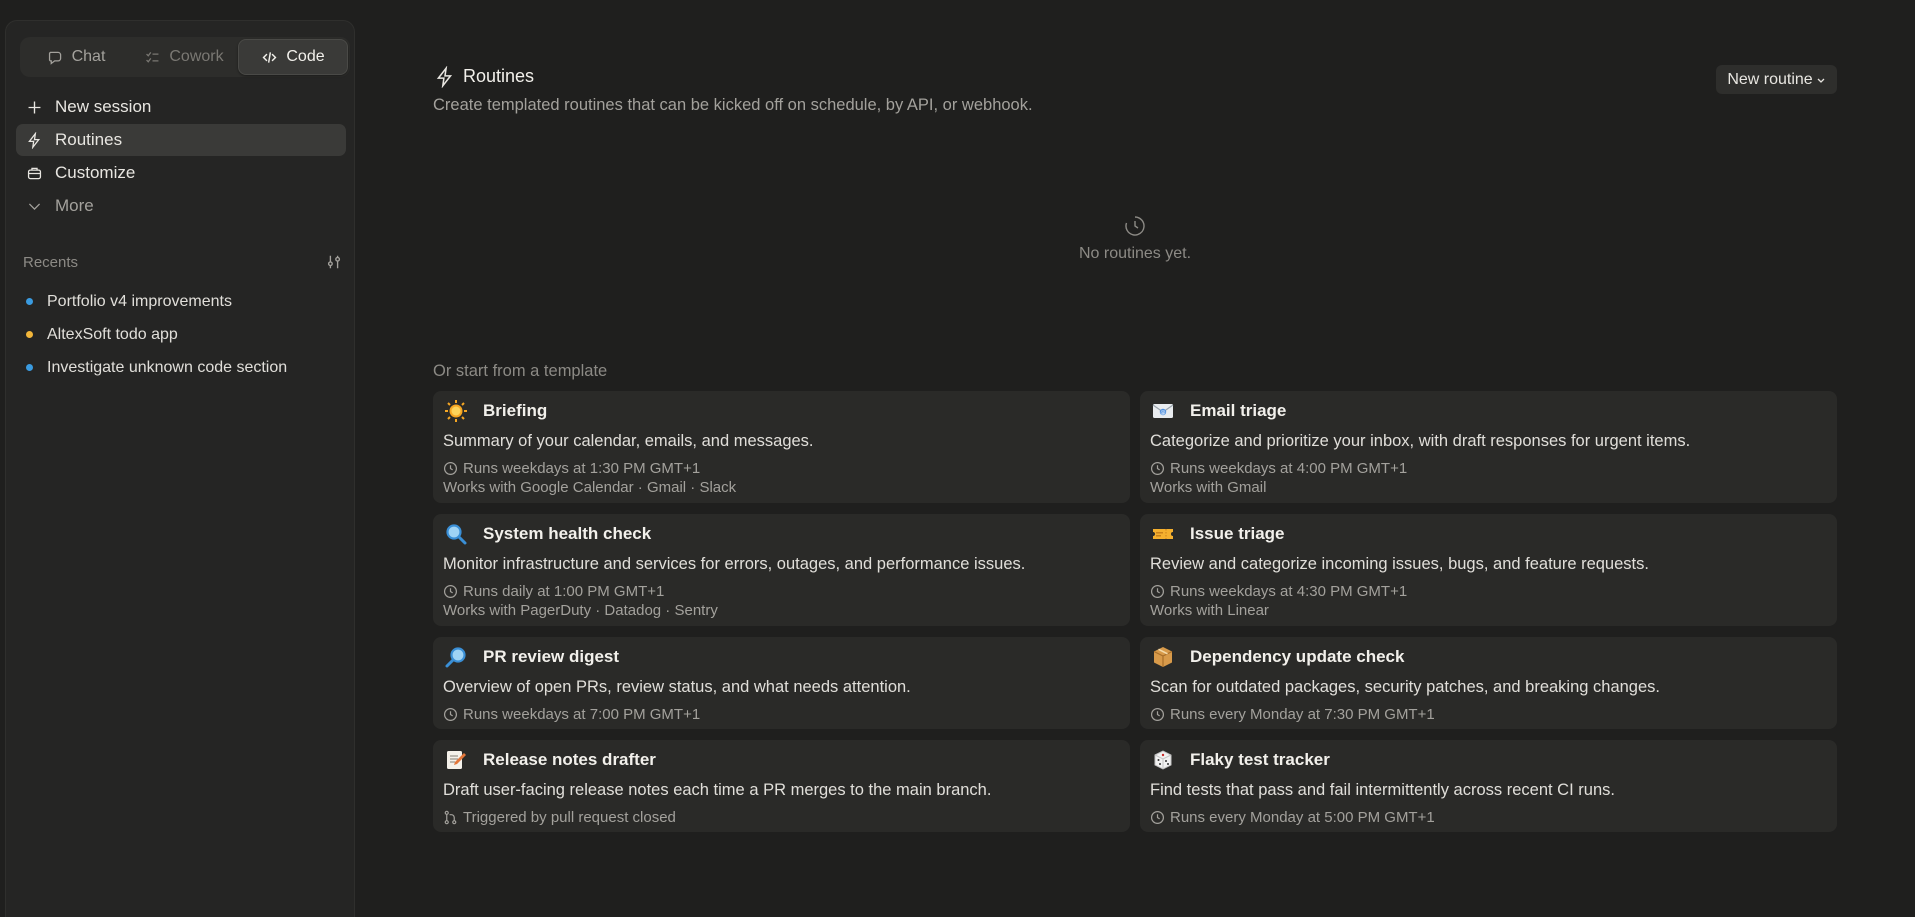  What do you see at coordinates (1488, 411) in the screenshot?
I see `card-header: @ Email triage` at bounding box center [1488, 411].